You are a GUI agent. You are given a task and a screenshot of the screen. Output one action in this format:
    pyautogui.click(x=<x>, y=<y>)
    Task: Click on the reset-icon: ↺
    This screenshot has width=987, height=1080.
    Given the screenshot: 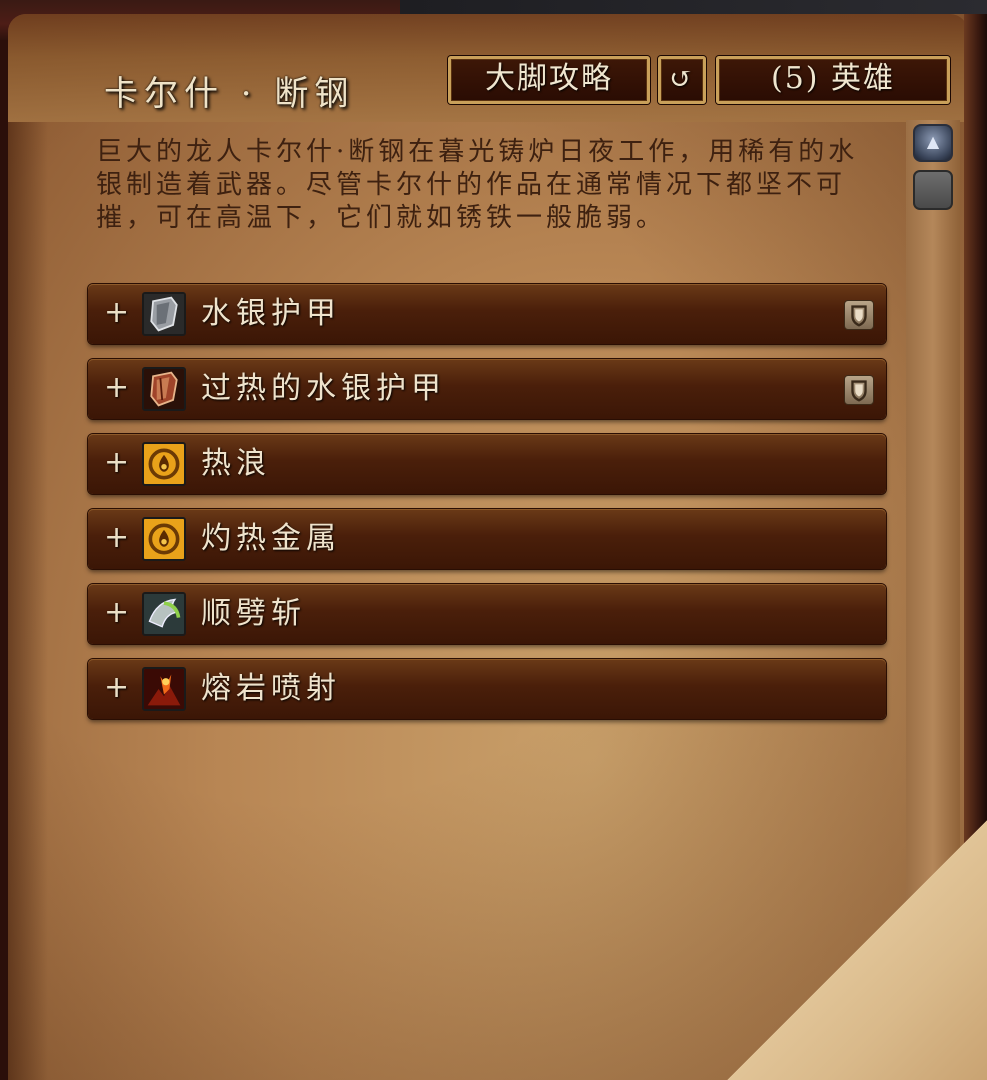 What is the action you would take?
    pyautogui.click(x=682, y=78)
    